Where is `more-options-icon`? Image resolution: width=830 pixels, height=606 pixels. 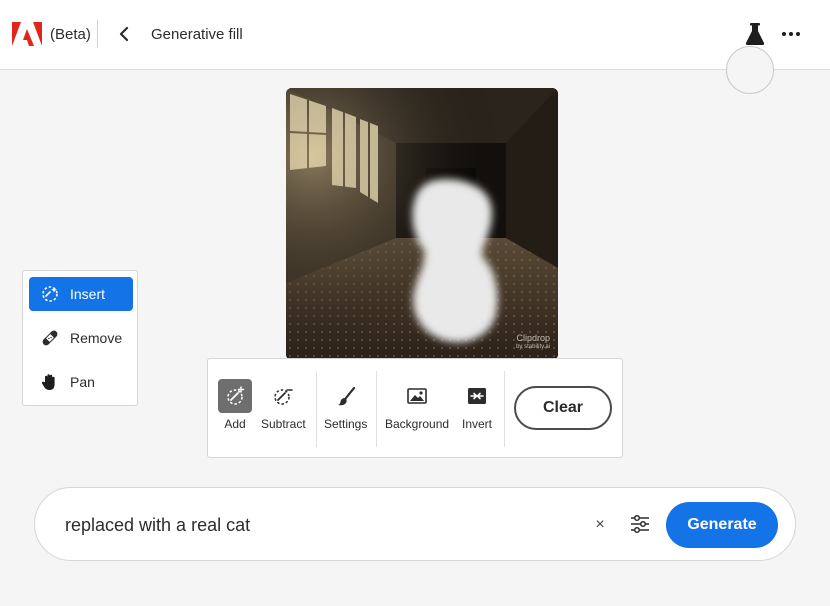 more-options-icon is located at coordinates (791, 34).